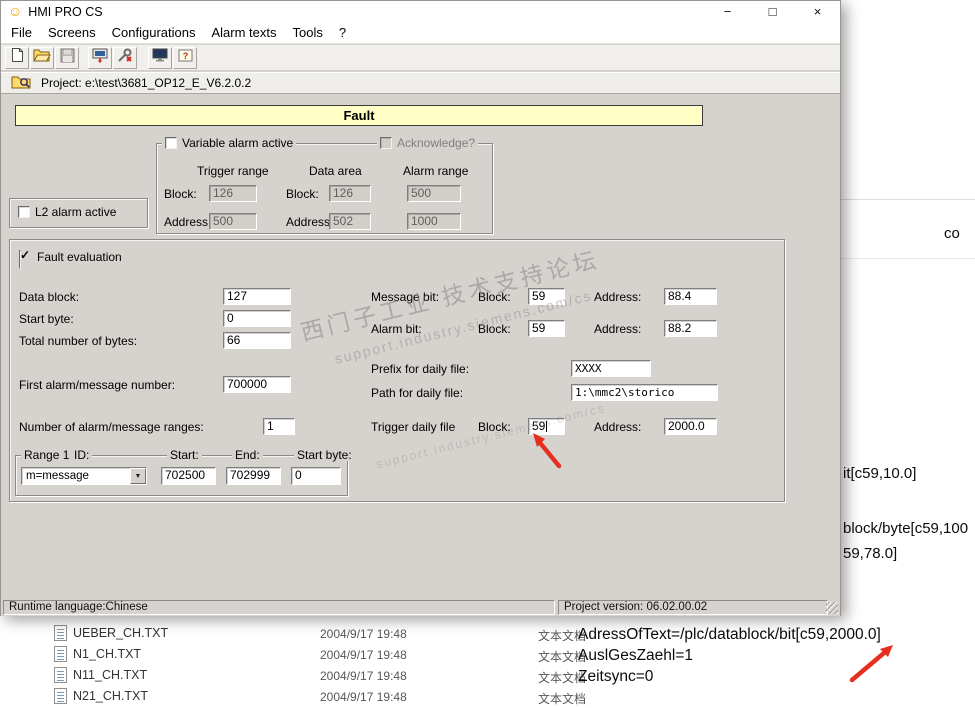  What do you see at coordinates (693, 607) in the screenshot?
I see `status-project-version: Project version: 06.02.00.02` at bounding box center [693, 607].